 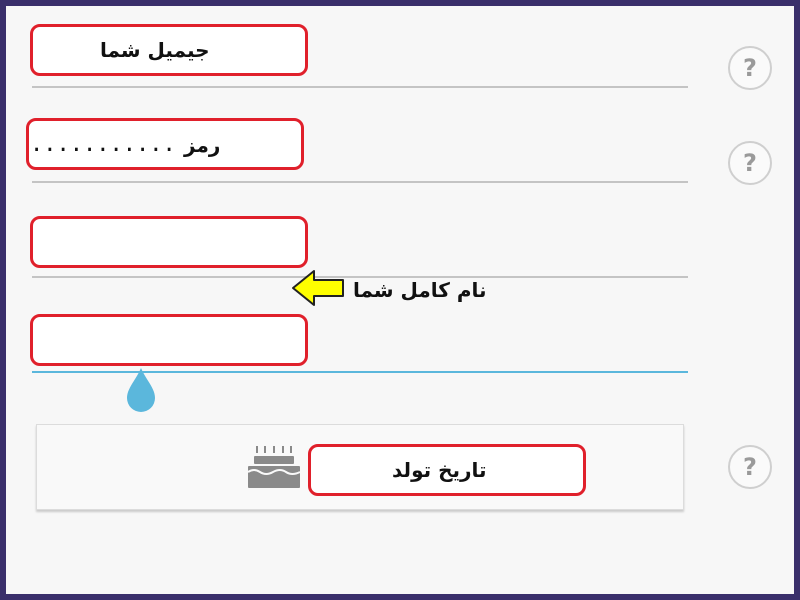 I want to click on fullname-field, so click(x=169, y=242).